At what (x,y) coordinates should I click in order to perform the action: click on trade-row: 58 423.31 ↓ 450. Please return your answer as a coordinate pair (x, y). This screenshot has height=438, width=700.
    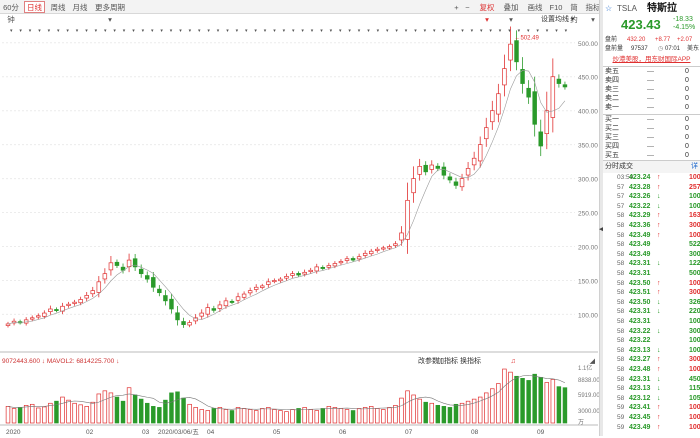
    Looking at the image, I should click on (651, 380).